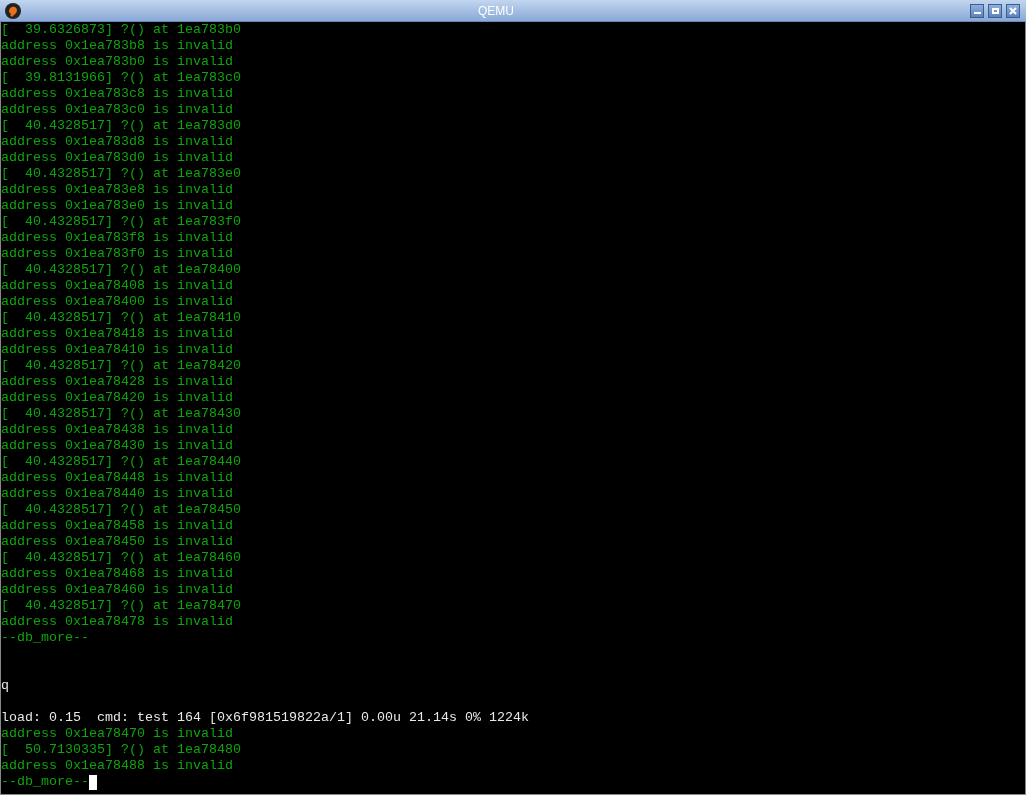 The image size is (1026, 795). What do you see at coordinates (117, 94) in the screenshot?
I see `terminal-line: address 0x1ea783c8 is invalid` at bounding box center [117, 94].